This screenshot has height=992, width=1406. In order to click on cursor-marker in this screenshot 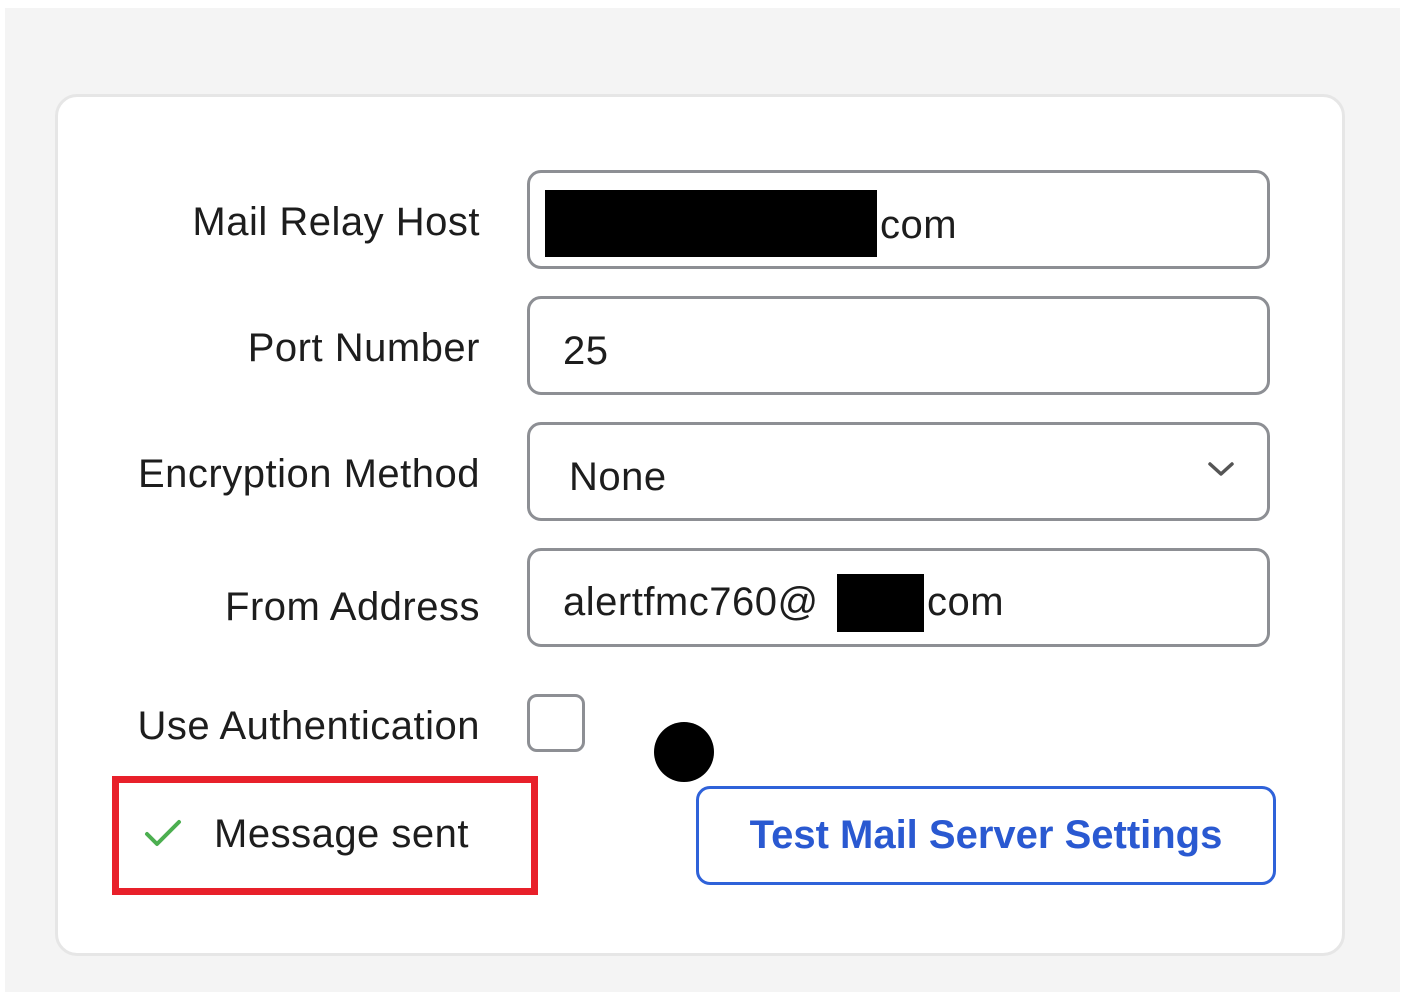, I will do `click(684, 752)`.